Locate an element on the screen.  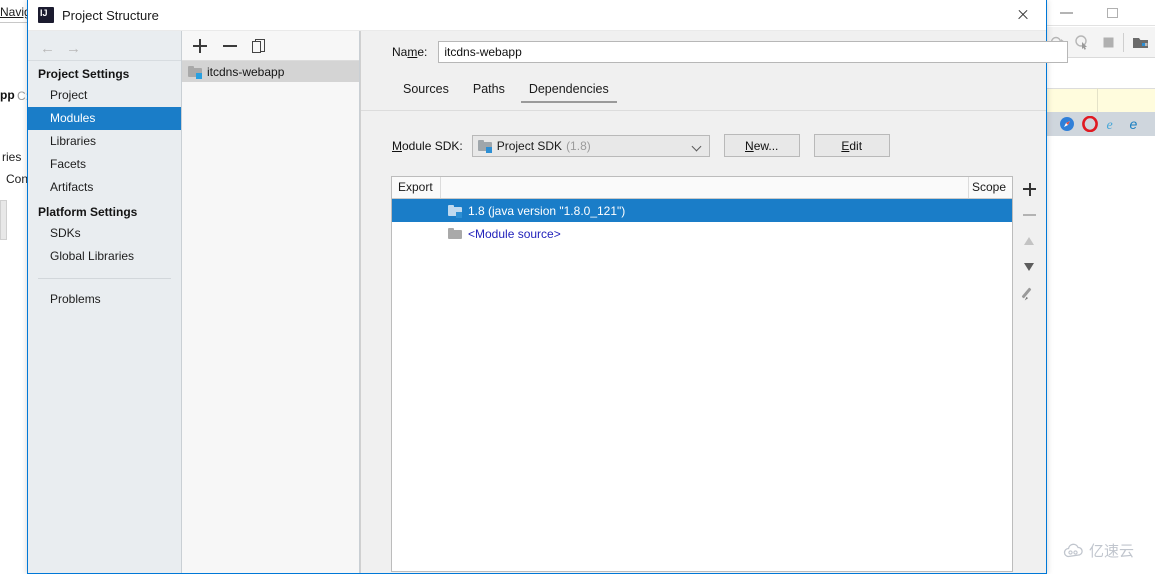
sidebar-item-problems: Problems is located at coordinates (104, 299).